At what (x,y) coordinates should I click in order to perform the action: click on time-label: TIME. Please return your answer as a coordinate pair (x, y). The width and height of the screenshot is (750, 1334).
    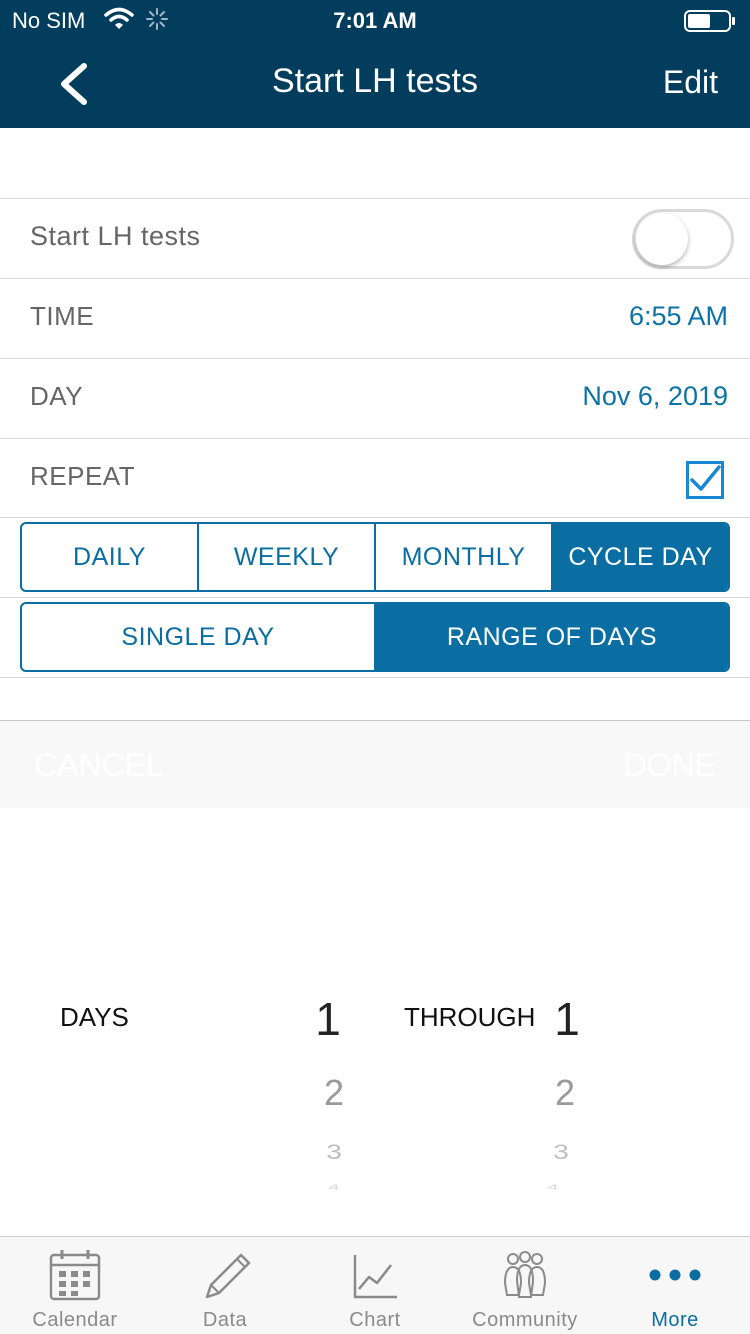
    Looking at the image, I should click on (62, 316).